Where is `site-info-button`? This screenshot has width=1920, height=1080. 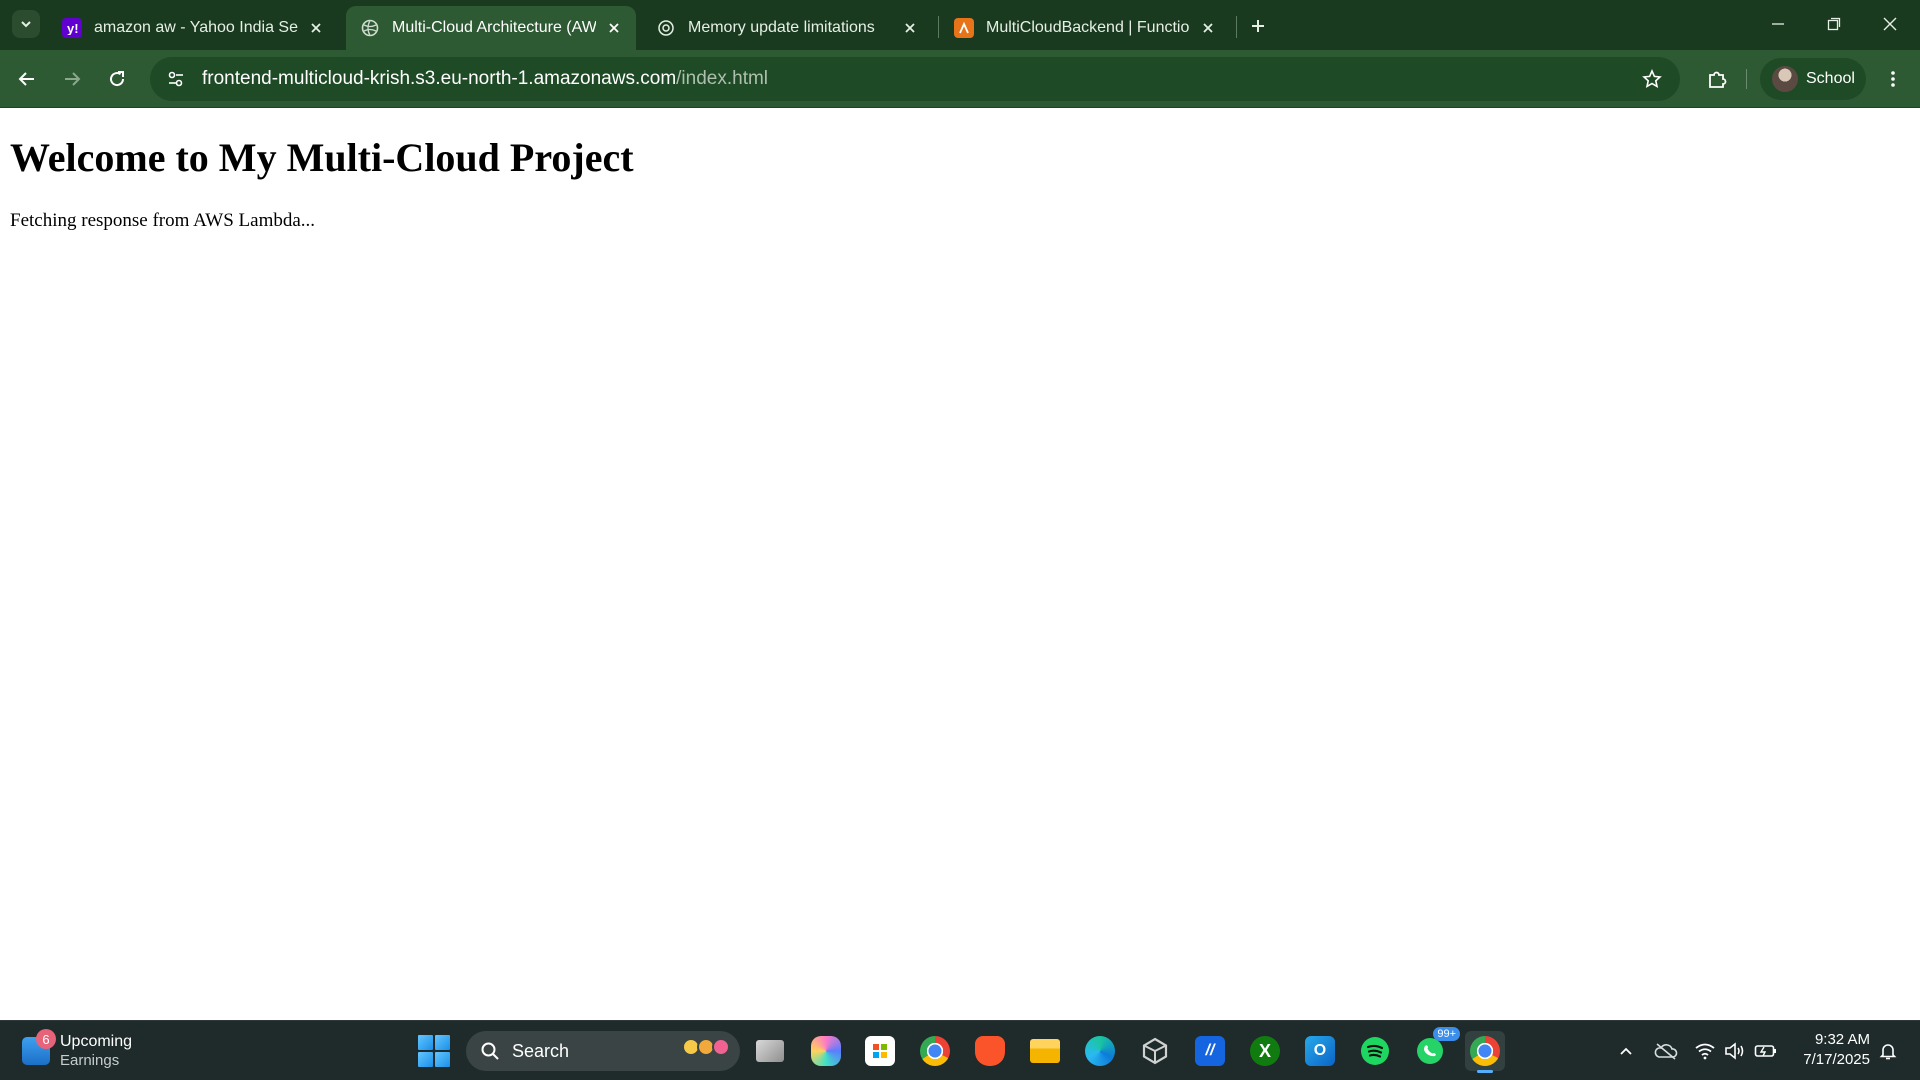
site-info-button is located at coordinates (176, 79).